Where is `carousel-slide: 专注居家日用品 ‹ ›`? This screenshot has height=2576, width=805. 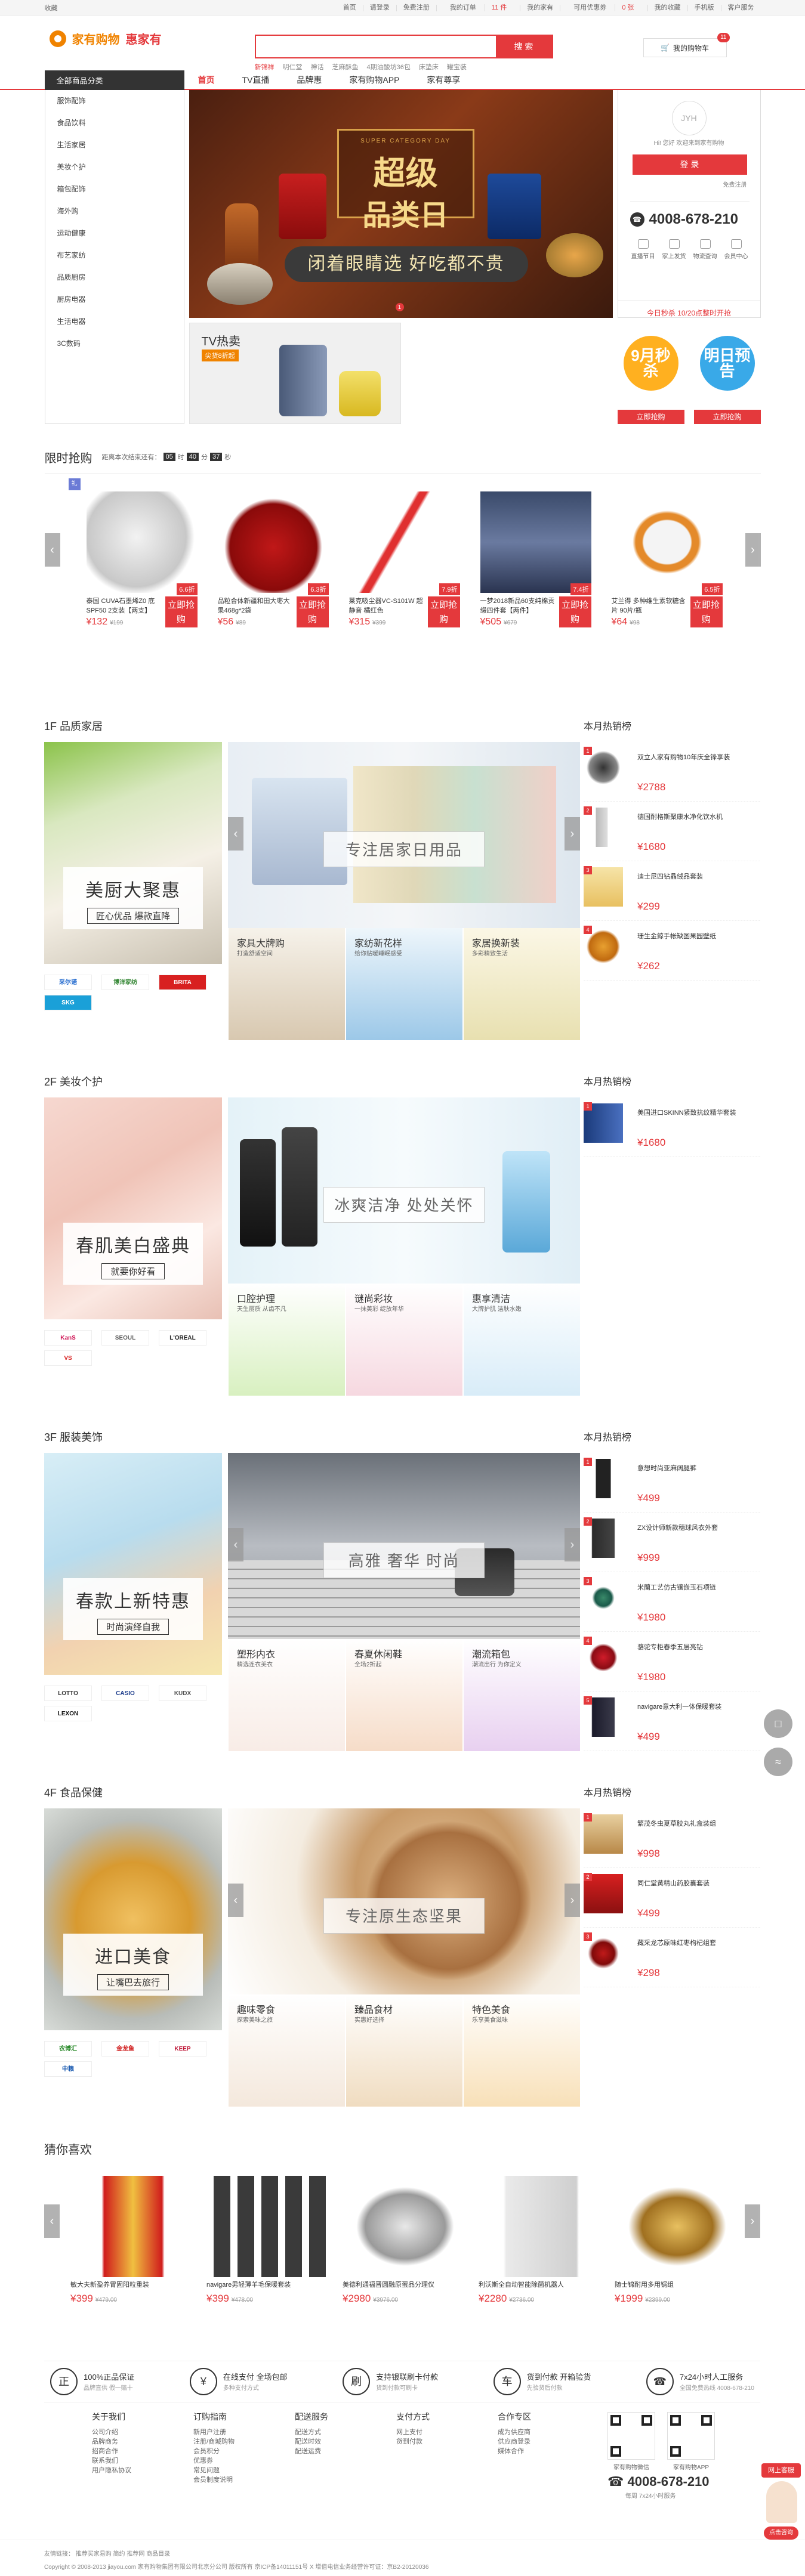
carousel-slide: 专注居家日用品 ‹ › is located at coordinates (404, 835).